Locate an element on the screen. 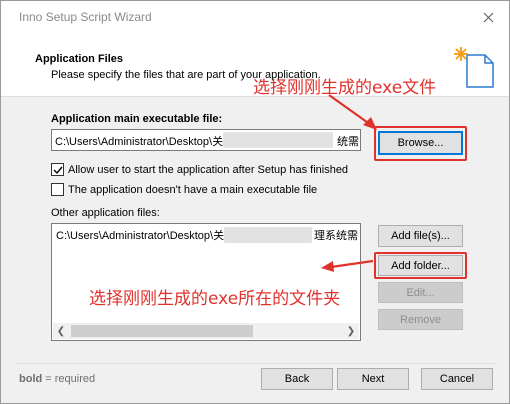 This screenshot has height=404, width=510. horizontal-scrollbar: ❮ ❯ is located at coordinates (206, 331).